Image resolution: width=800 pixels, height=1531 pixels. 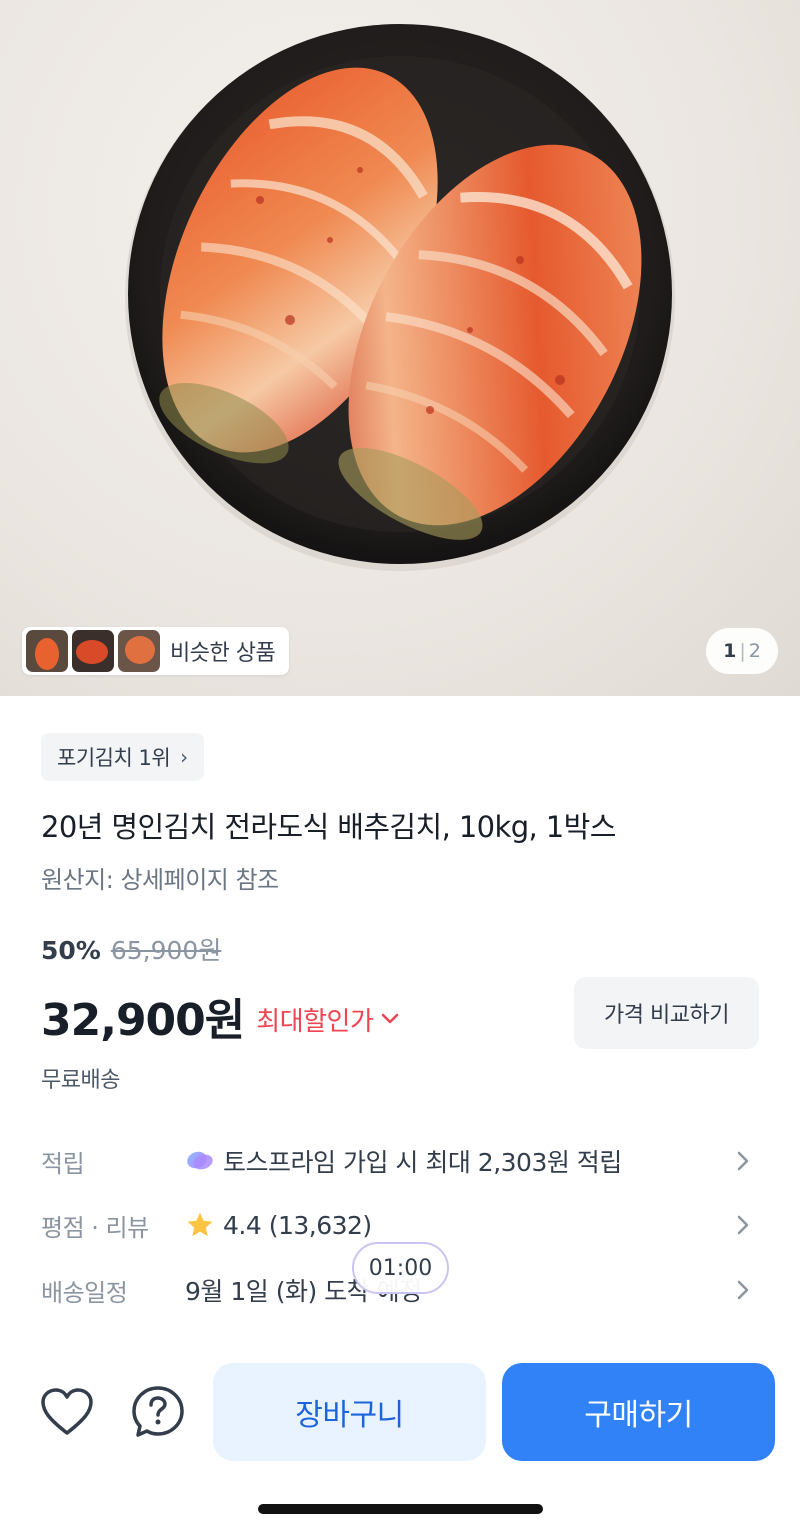 I want to click on max-discount-toggle: 최대할인가, so click(x=327, y=1019).